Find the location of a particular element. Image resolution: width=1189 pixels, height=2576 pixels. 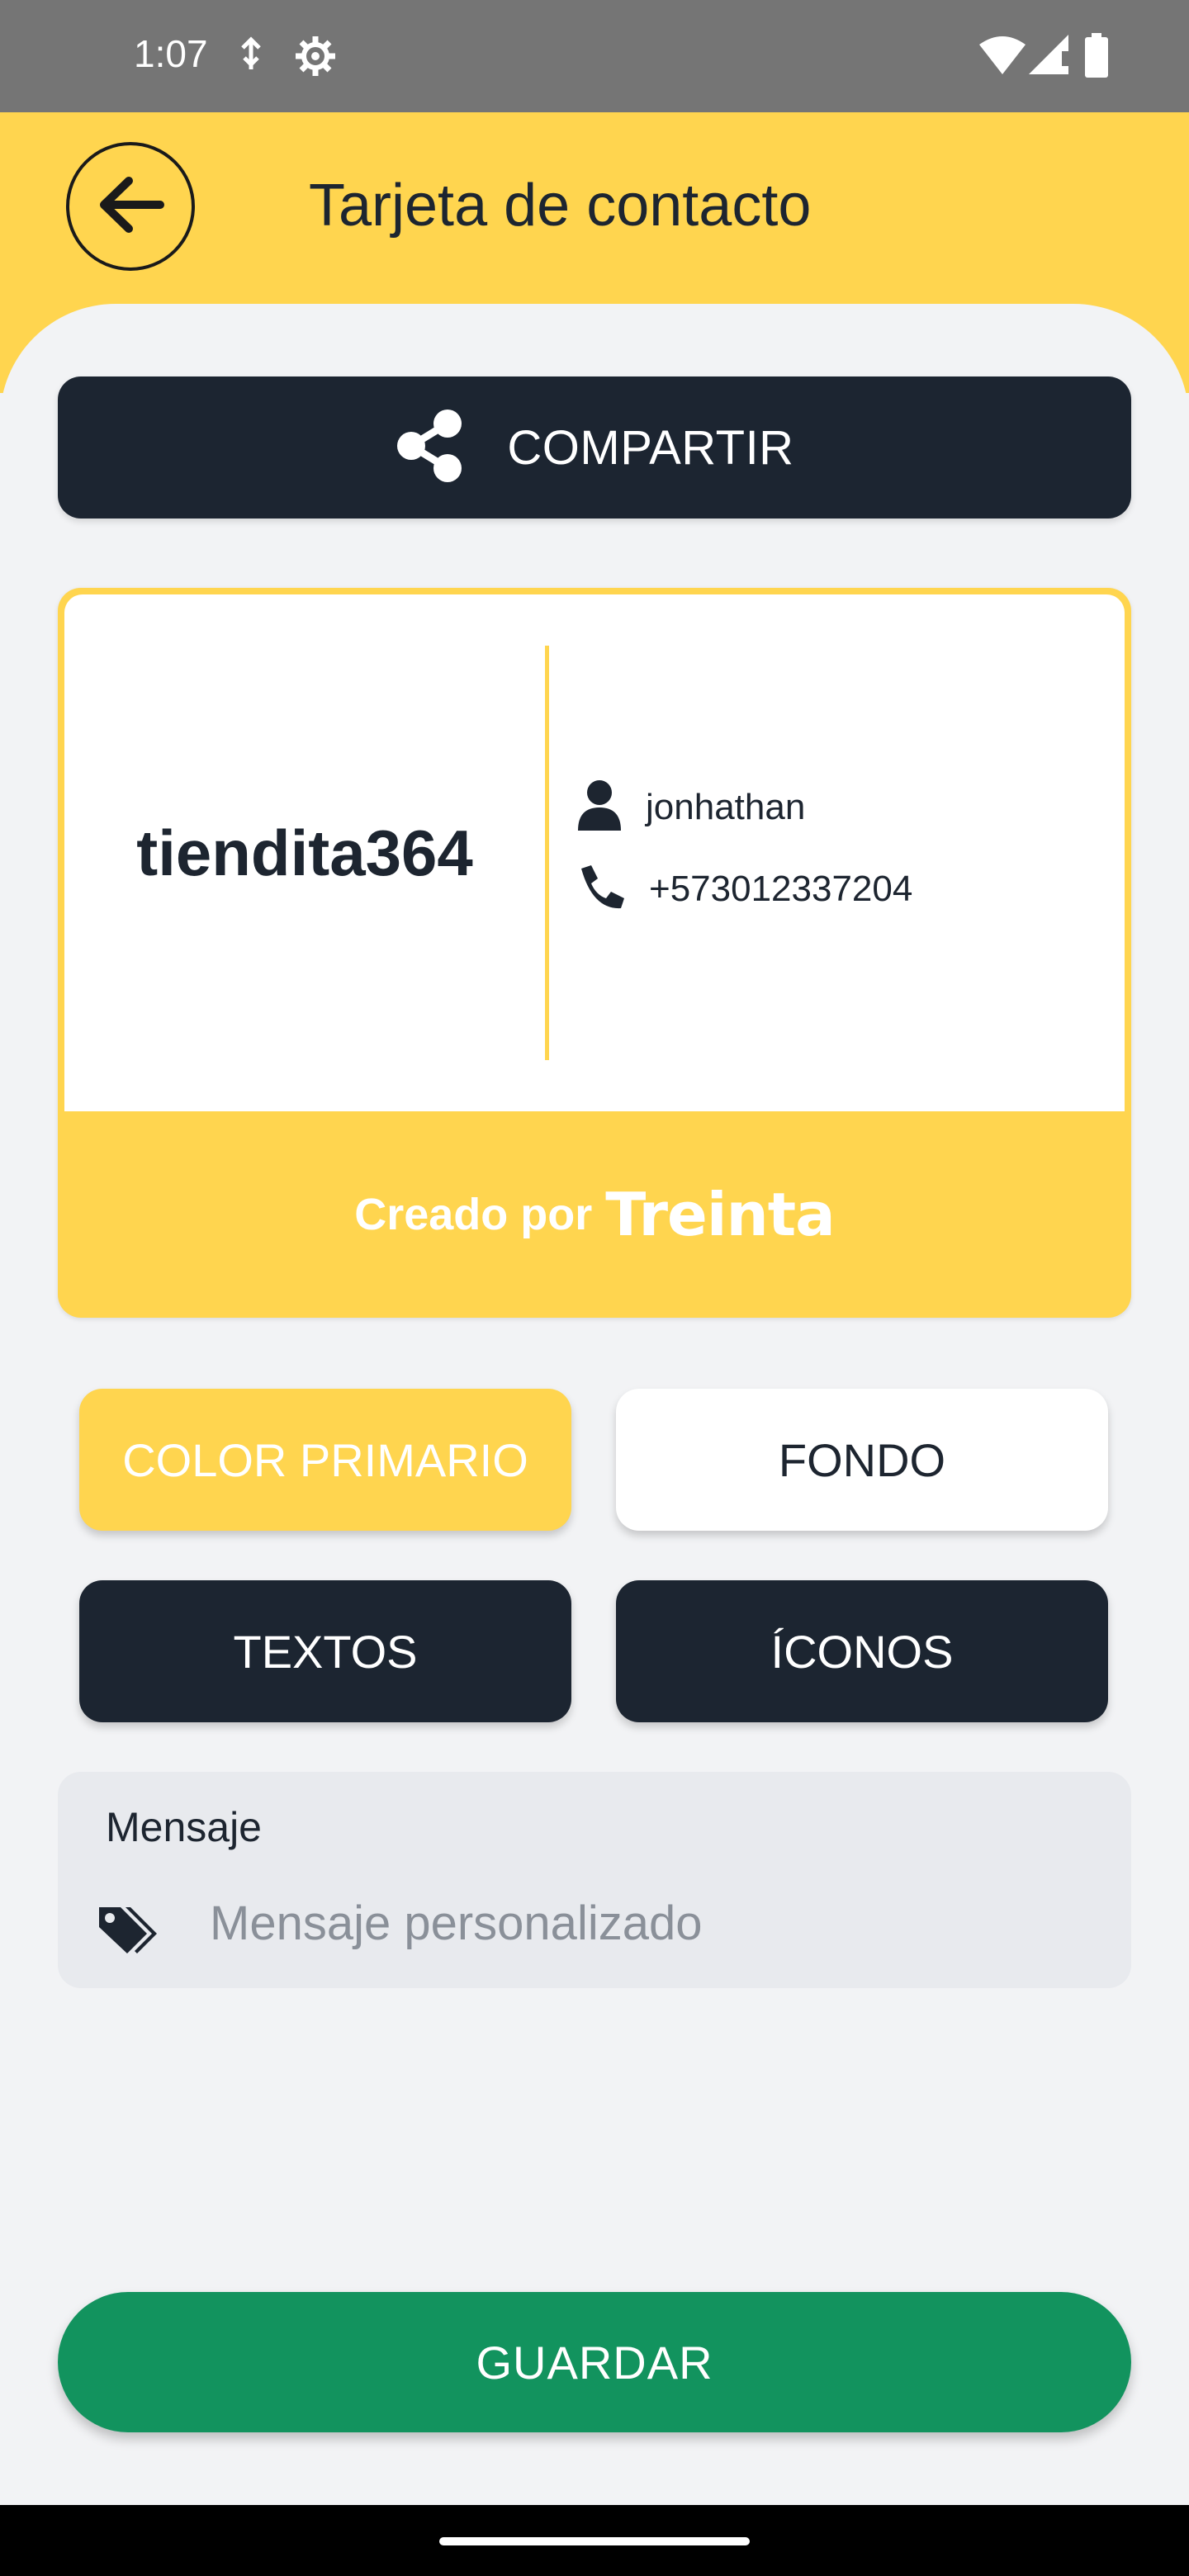

arrow-left-icon is located at coordinates (130, 207).